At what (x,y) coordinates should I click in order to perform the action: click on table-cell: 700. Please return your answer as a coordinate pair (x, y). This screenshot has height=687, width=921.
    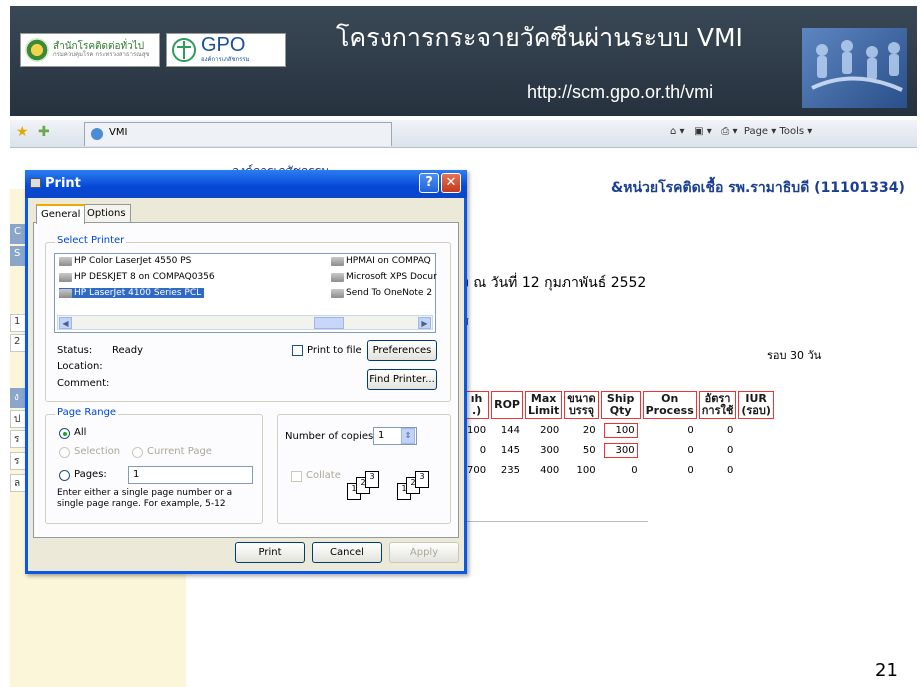
    Looking at the image, I should click on (477, 470).